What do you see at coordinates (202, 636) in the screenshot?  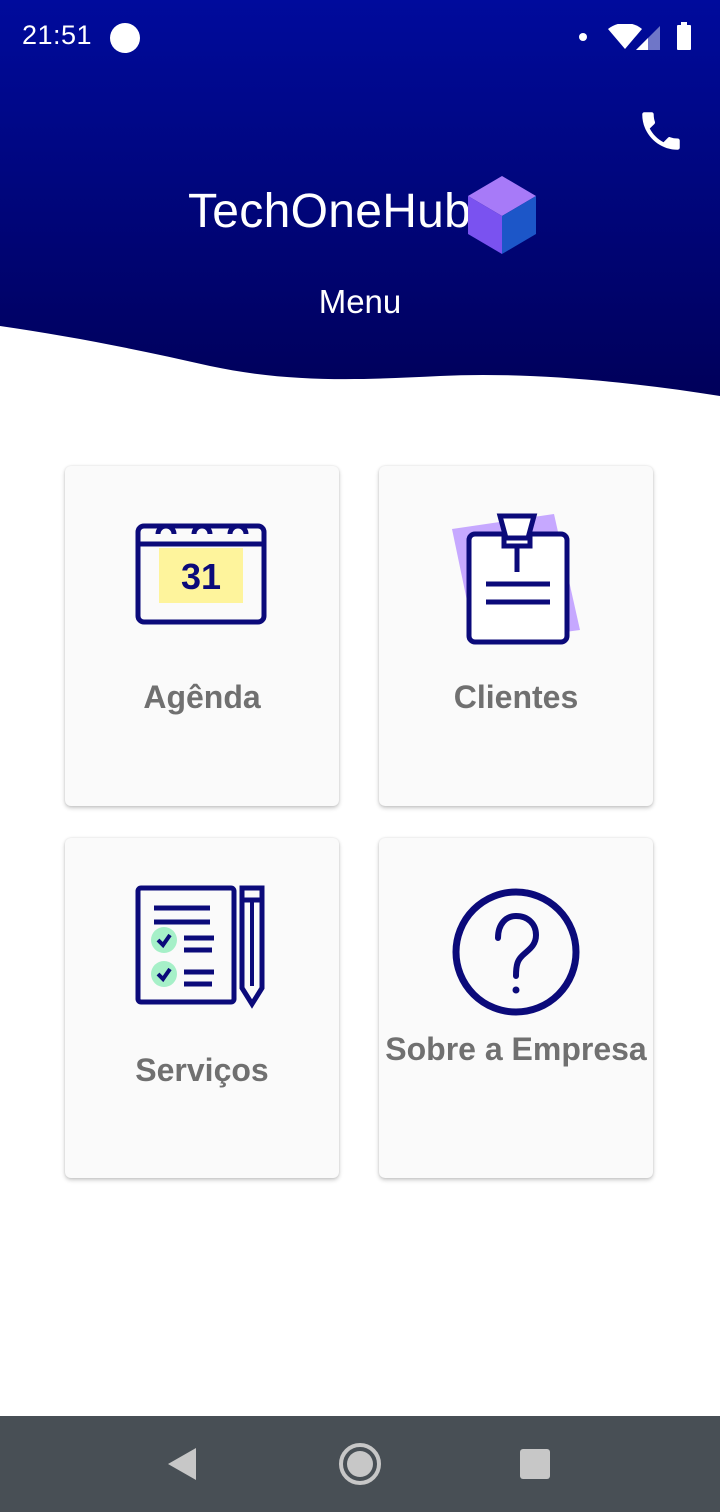 I see `menu-card-agenda: 31 Agênda` at bounding box center [202, 636].